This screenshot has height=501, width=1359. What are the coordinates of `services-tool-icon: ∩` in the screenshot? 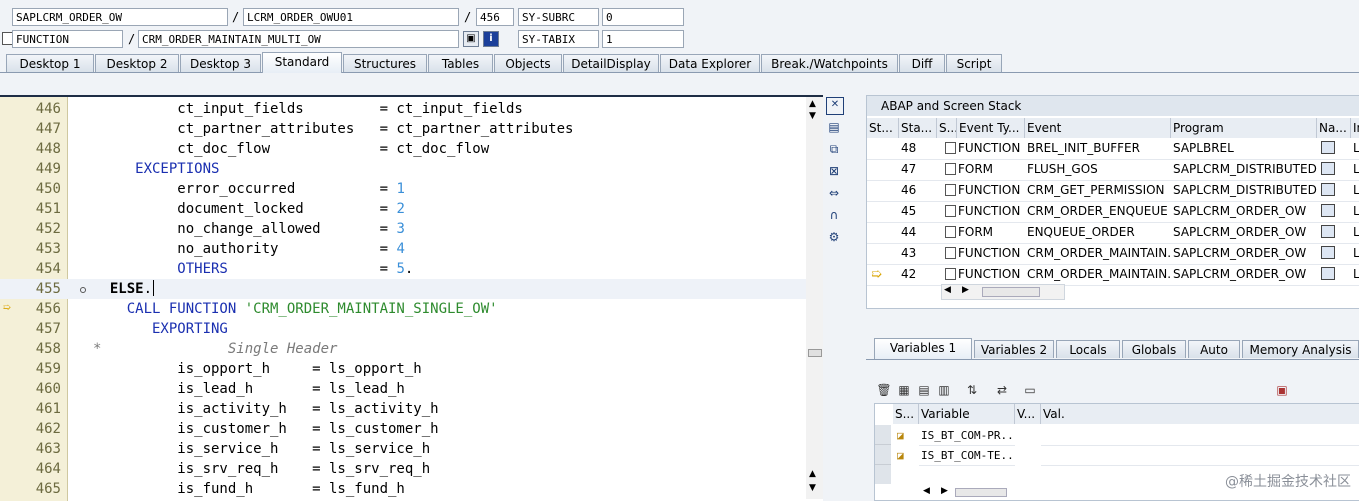 It's located at (834, 215).